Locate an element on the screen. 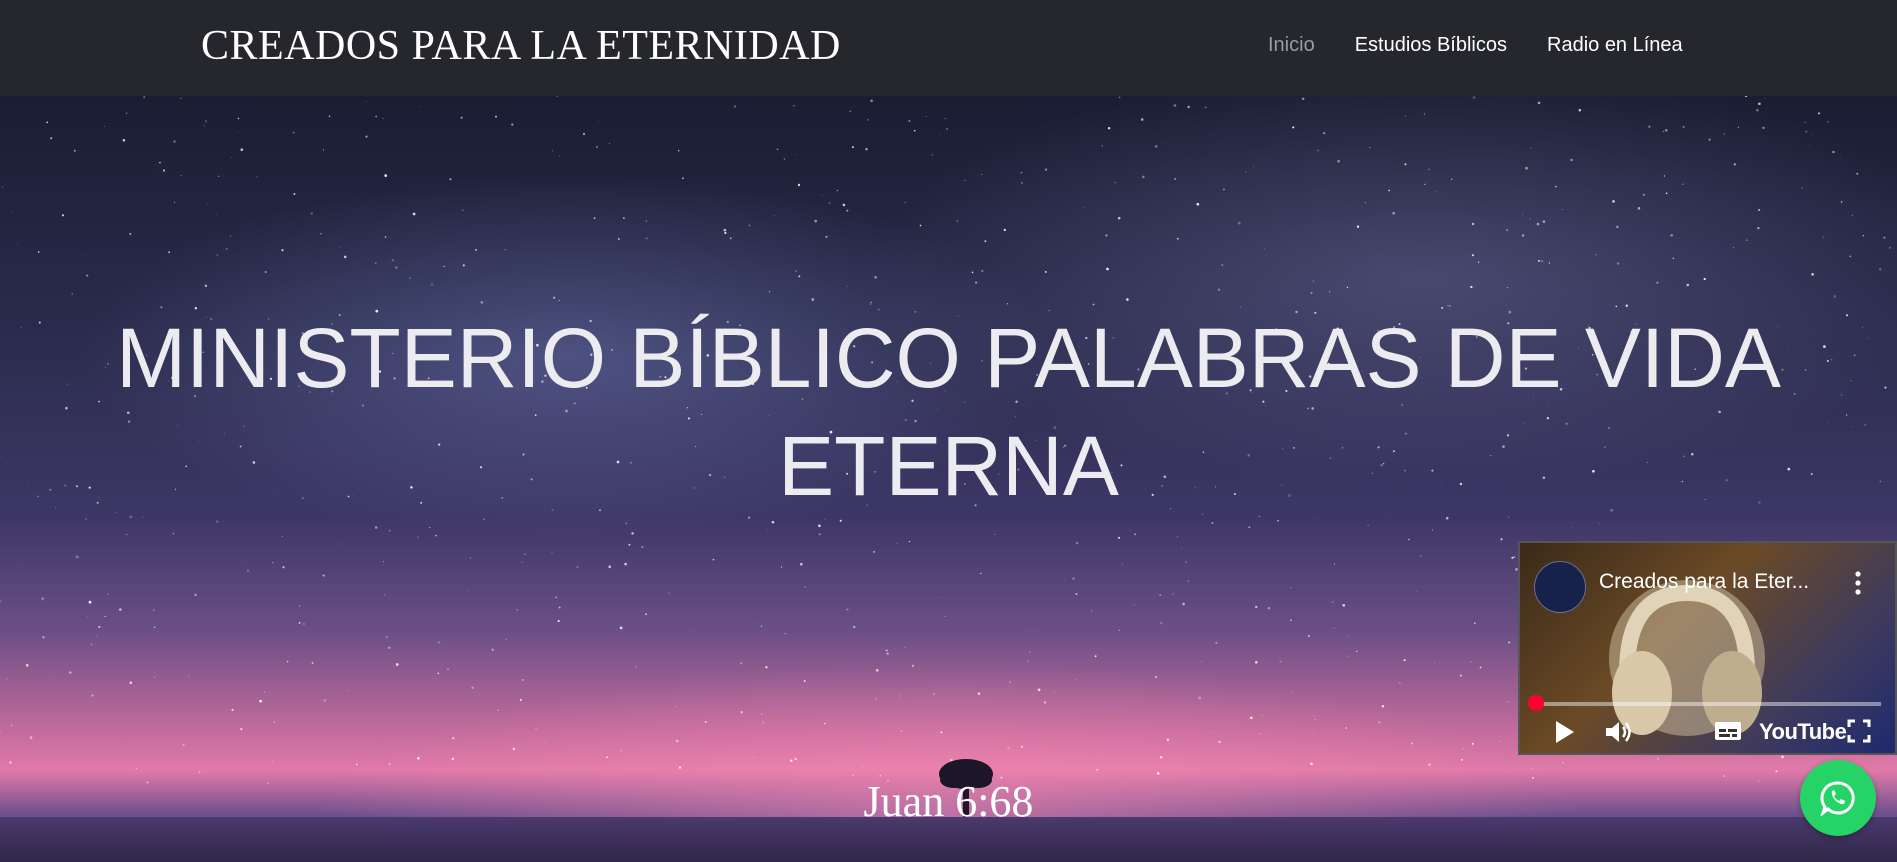 The height and width of the screenshot is (862, 1897). whatsapp-icon is located at coordinates (1837, 798).